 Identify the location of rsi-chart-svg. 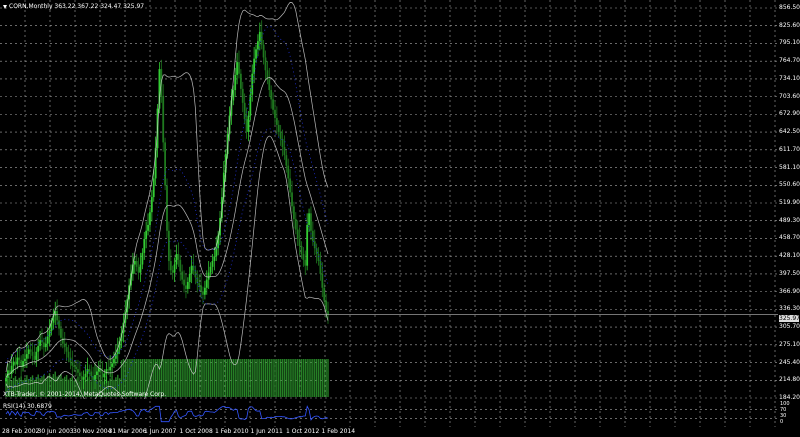
(389, 414).